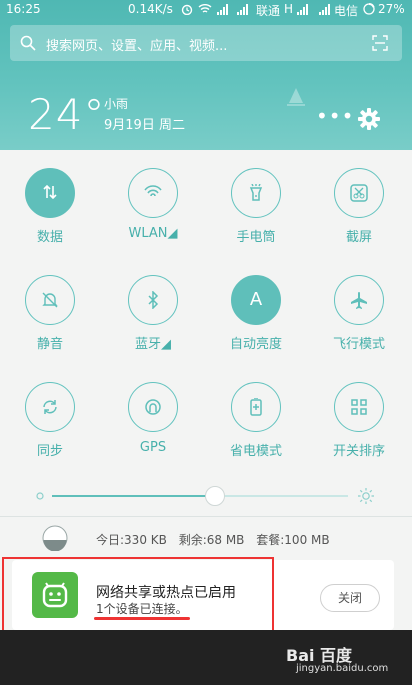 The image size is (412, 685). Describe the element at coordinates (211, 540) in the screenshot. I see `data-remaining: 剩余:68 MB` at that location.